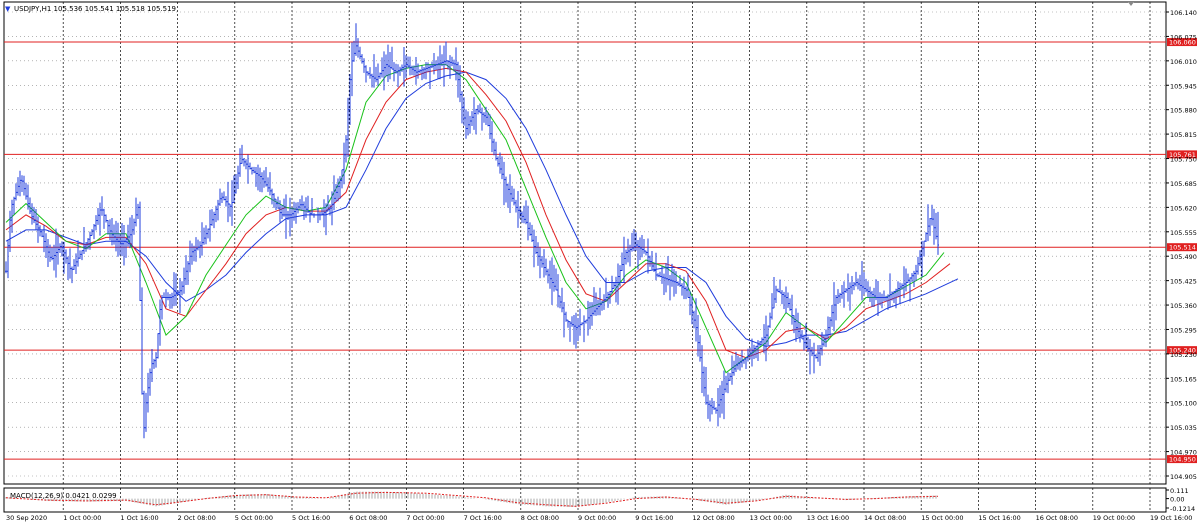 This screenshot has height=527, width=1200. I want to click on x-tick-label: 16 Oct 08:00, so click(1057, 518).